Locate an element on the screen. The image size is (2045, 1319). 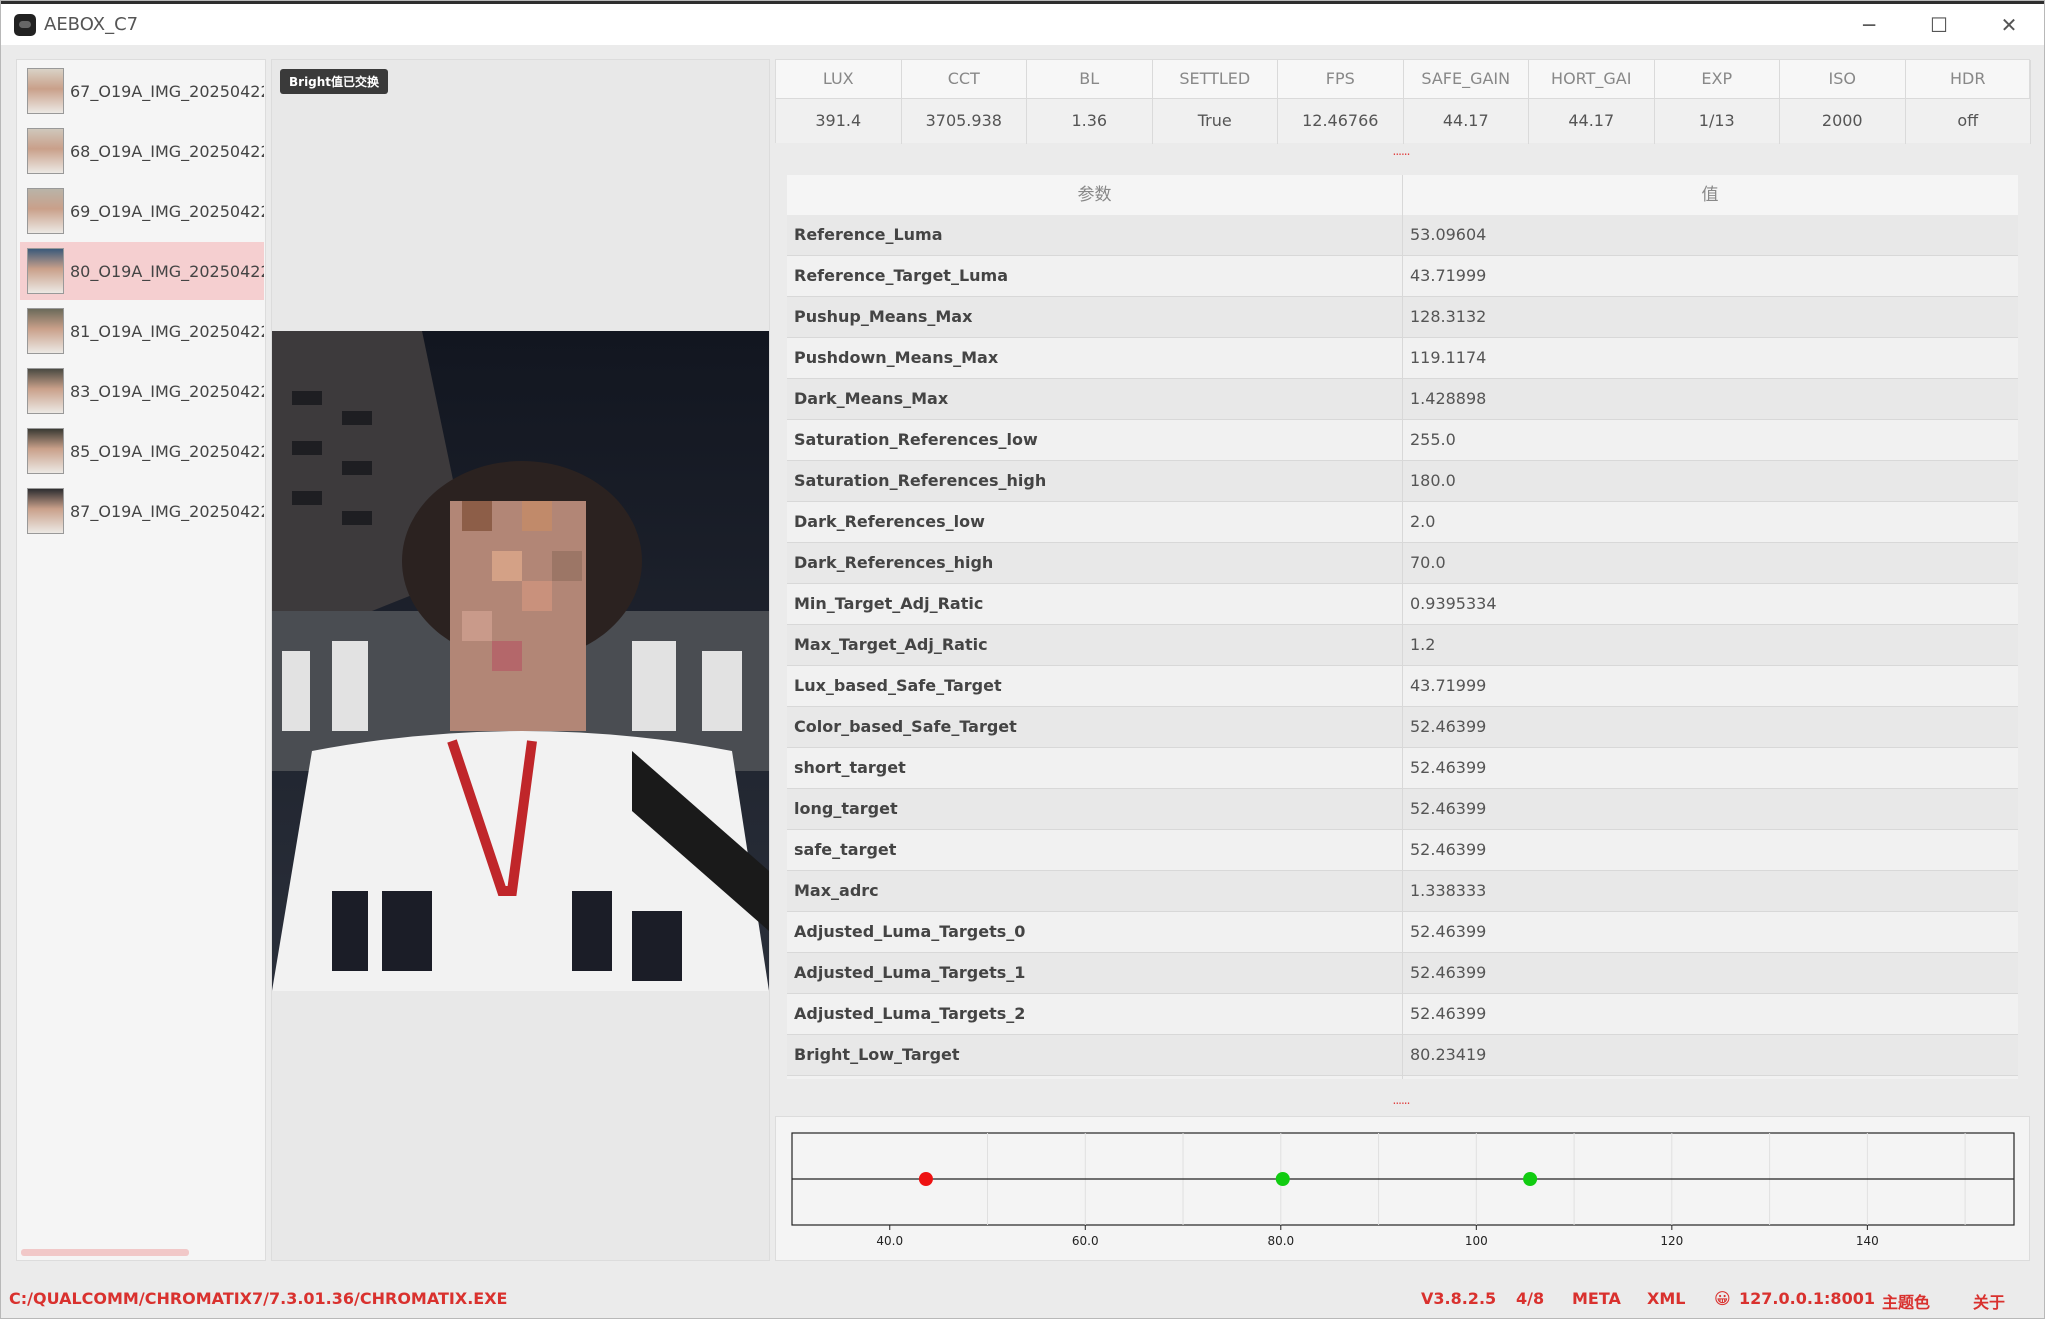
stat-column: HORT_GAI 44.17 is located at coordinates (1592, 102).